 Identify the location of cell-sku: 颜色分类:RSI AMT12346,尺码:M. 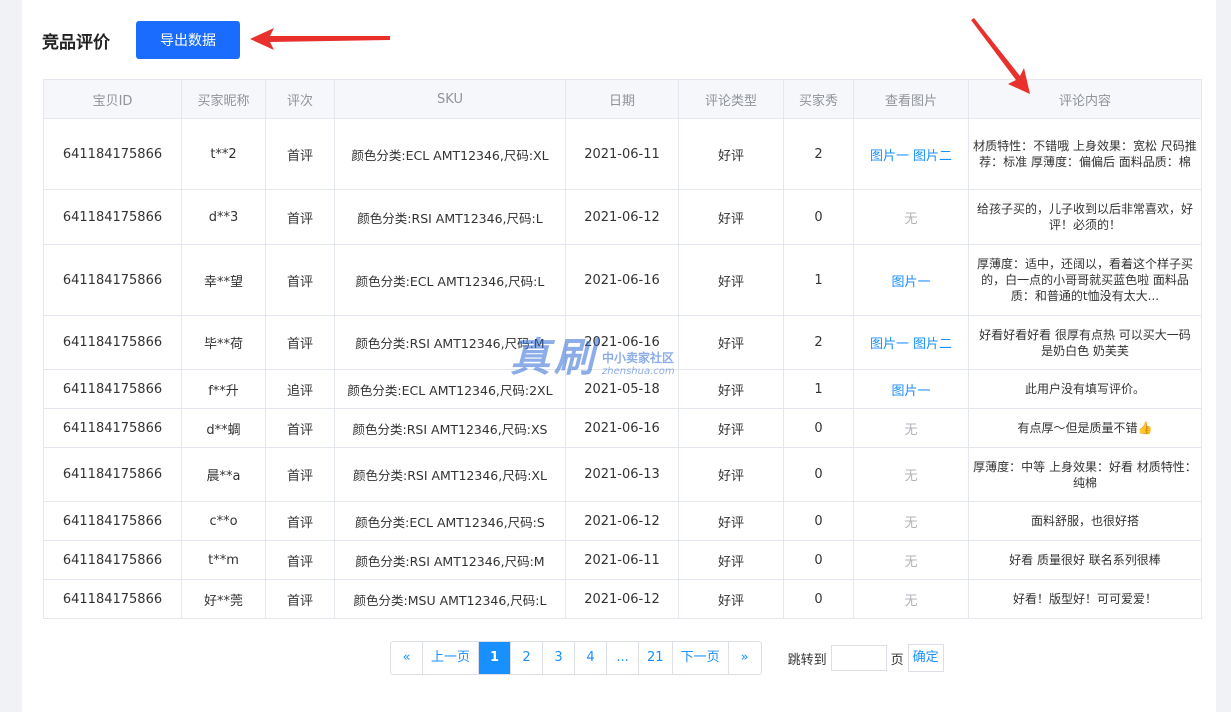
(450, 342).